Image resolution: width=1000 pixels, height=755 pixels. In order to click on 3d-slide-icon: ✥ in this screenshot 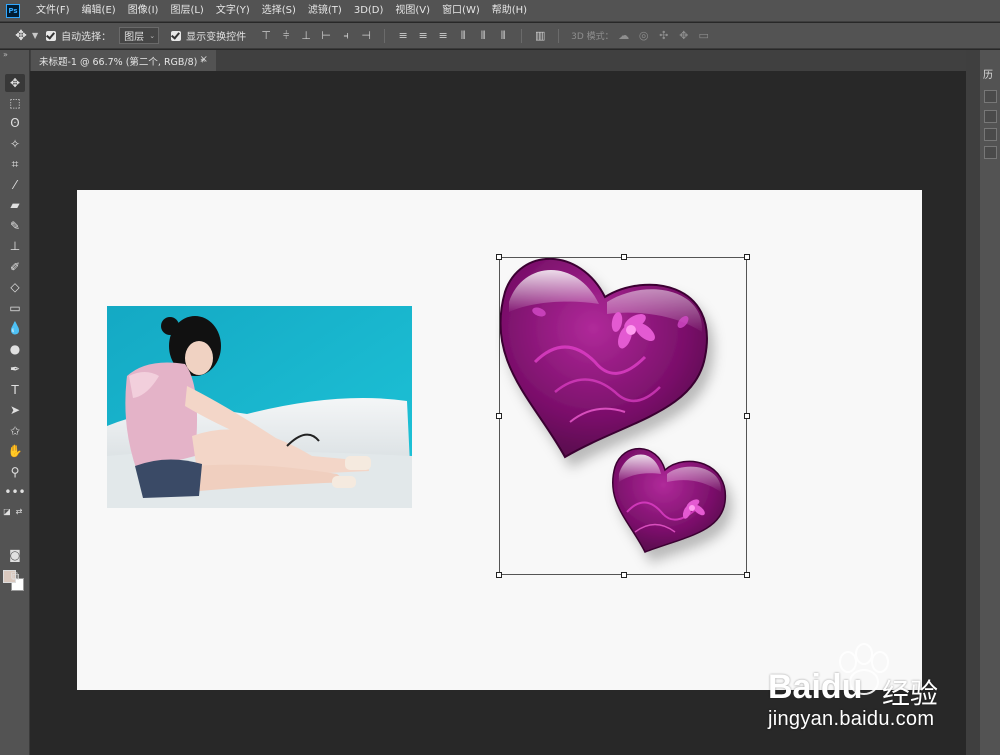, I will do `click(684, 36)`.